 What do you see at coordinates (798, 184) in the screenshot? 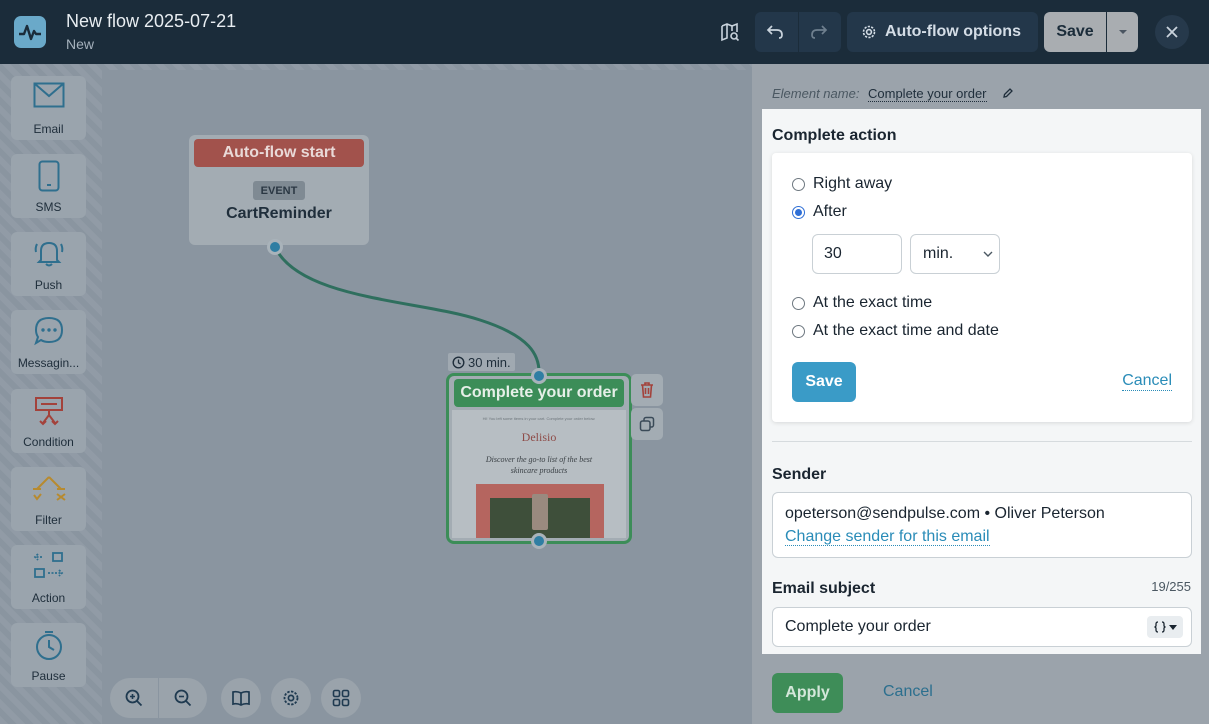
I see `radio-right-away` at bounding box center [798, 184].